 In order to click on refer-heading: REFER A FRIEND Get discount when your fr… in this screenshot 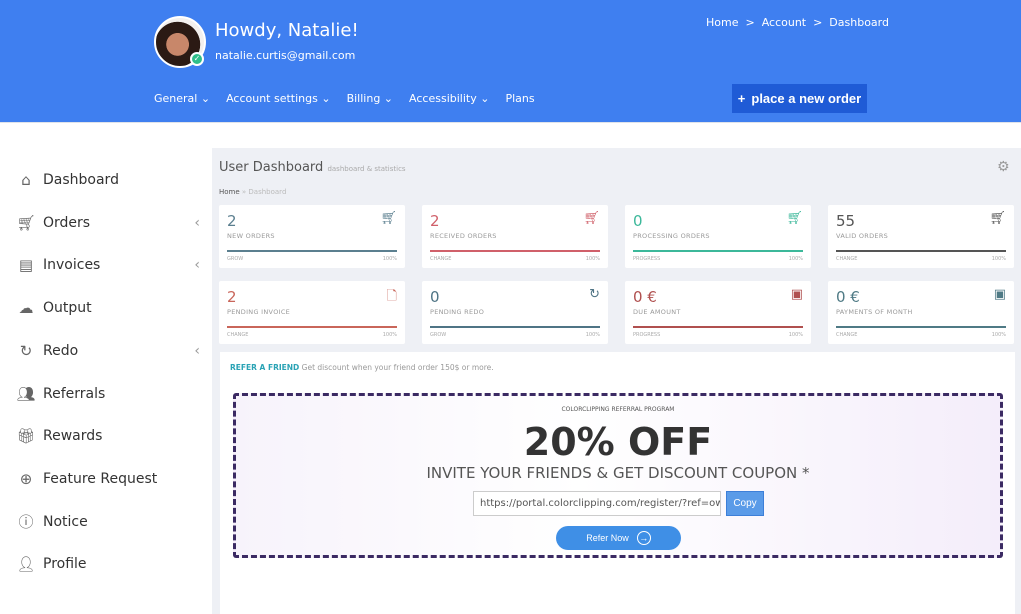, I will do `click(362, 367)`.